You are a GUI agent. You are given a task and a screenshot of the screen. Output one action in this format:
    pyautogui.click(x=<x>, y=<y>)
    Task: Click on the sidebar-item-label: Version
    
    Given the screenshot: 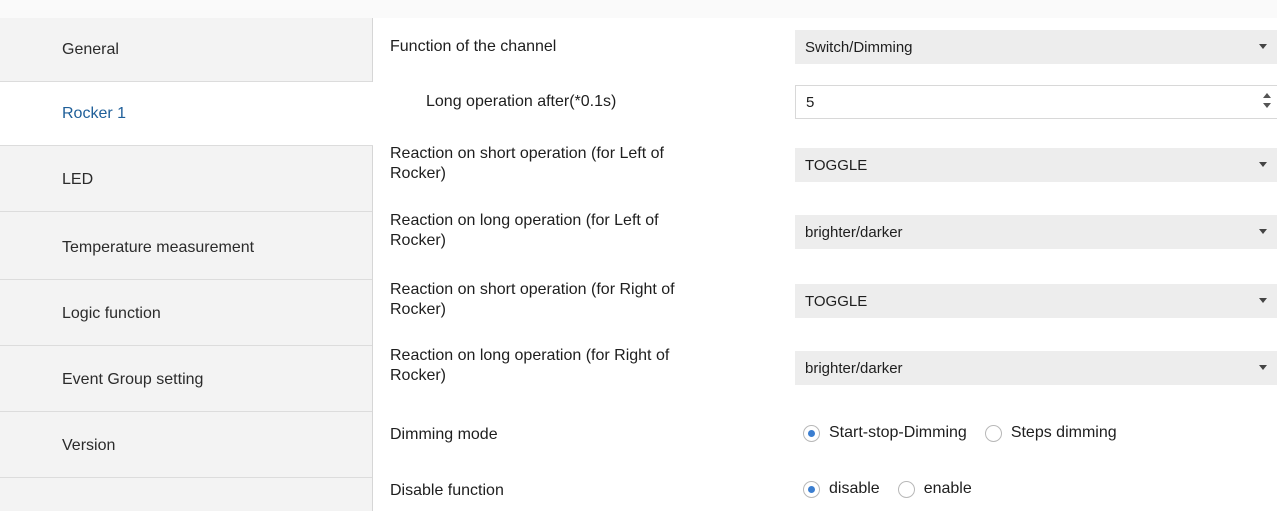 What is the action you would take?
    pyautogui.click(x=89, y=445)
    